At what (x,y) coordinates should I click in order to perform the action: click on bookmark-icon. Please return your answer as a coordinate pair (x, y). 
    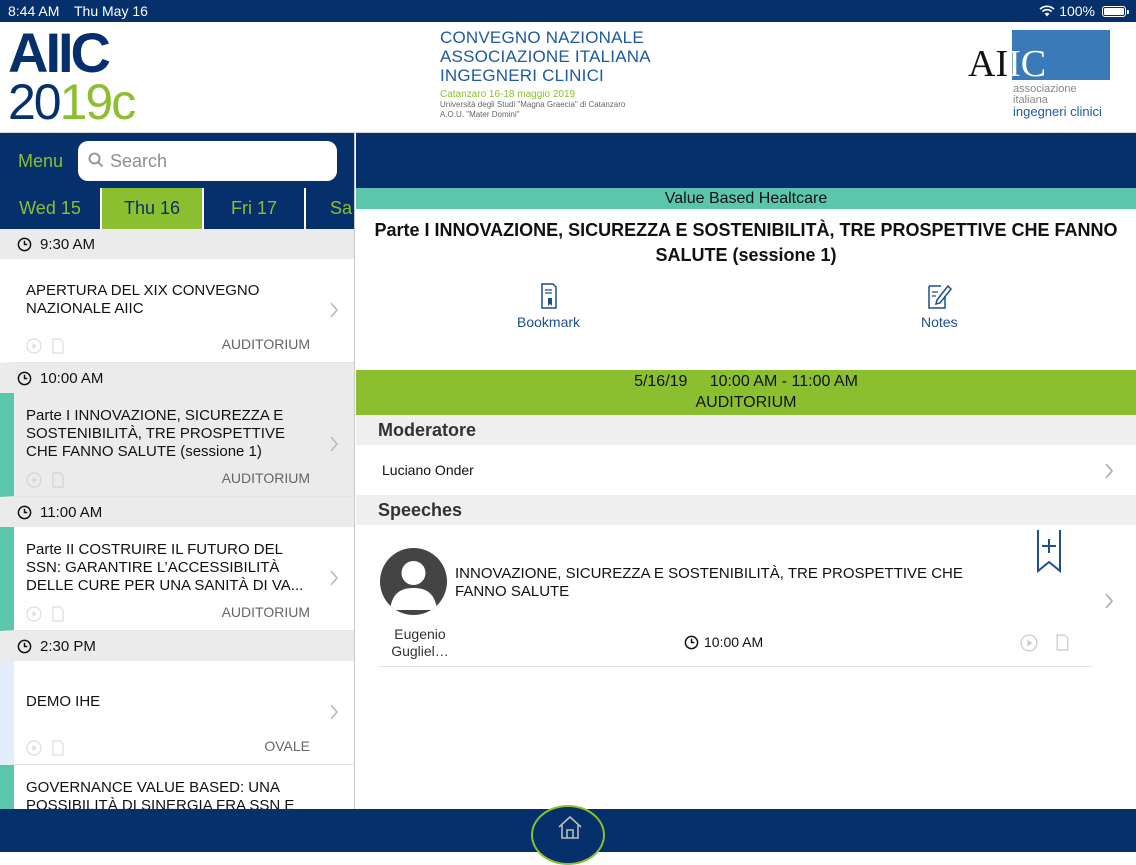
    Looking at the image, I should click on (548, 296).